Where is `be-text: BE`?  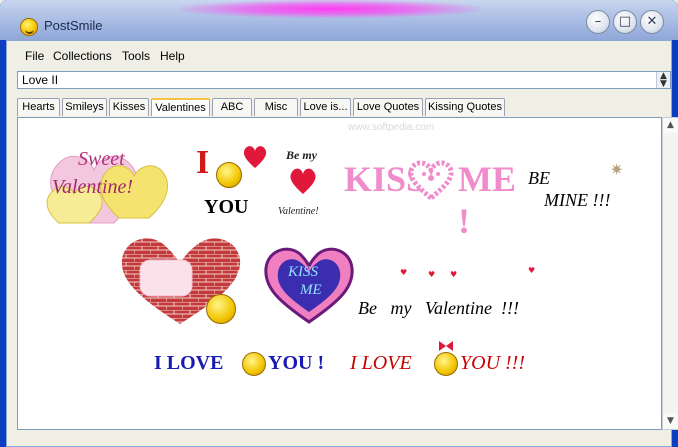 be-text: BE is located at coordinates (539, 178).